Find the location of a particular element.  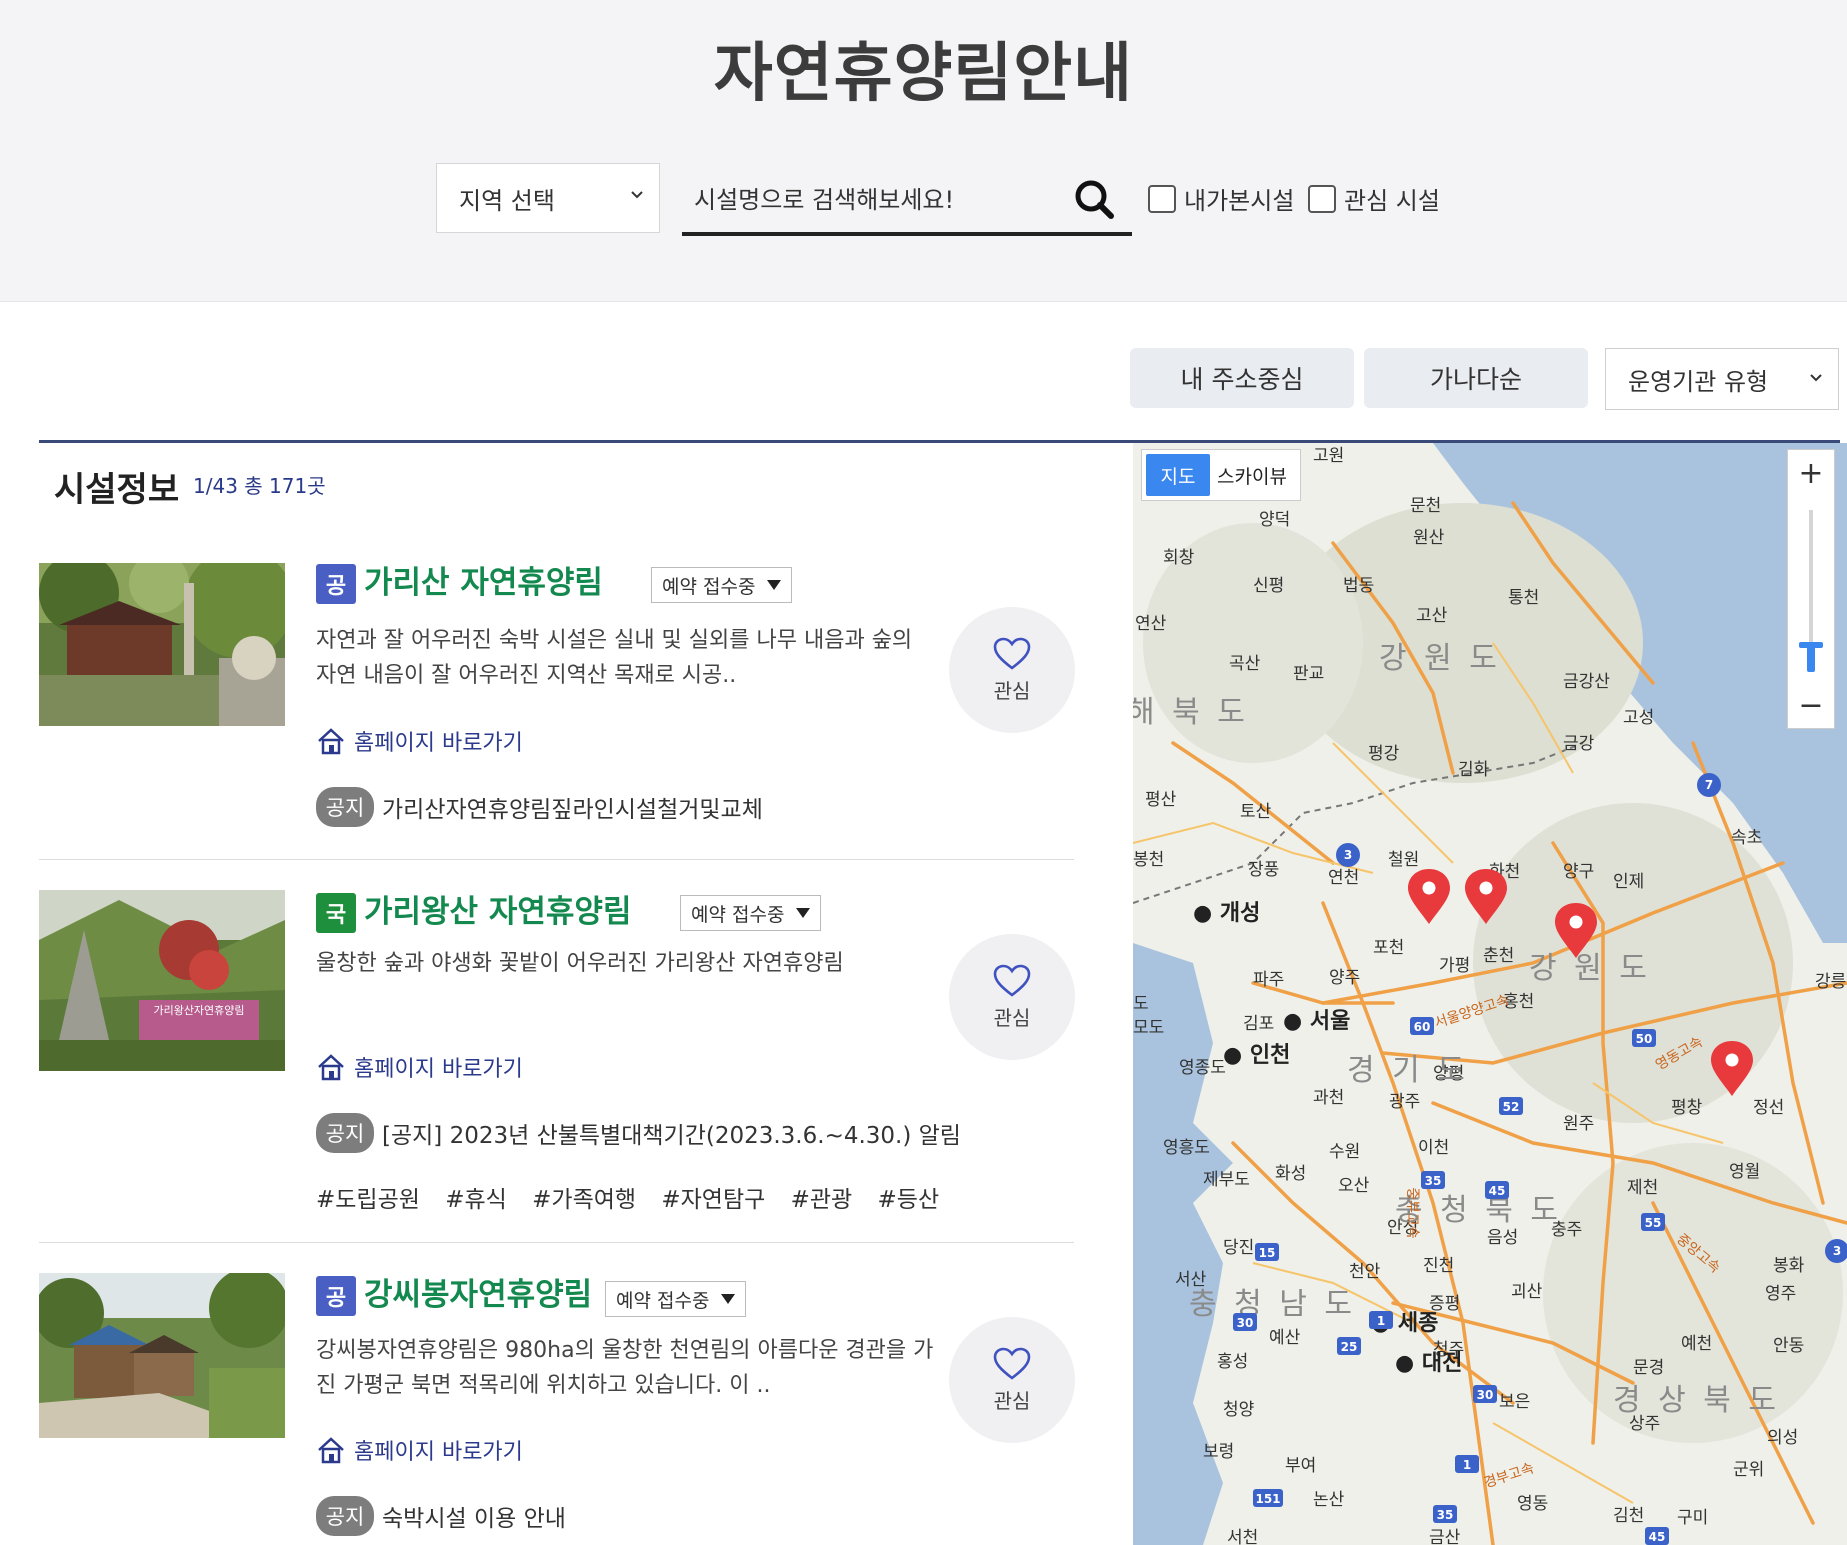

map-city-label: ● 서울 is located at coordinates (1317, 1021).